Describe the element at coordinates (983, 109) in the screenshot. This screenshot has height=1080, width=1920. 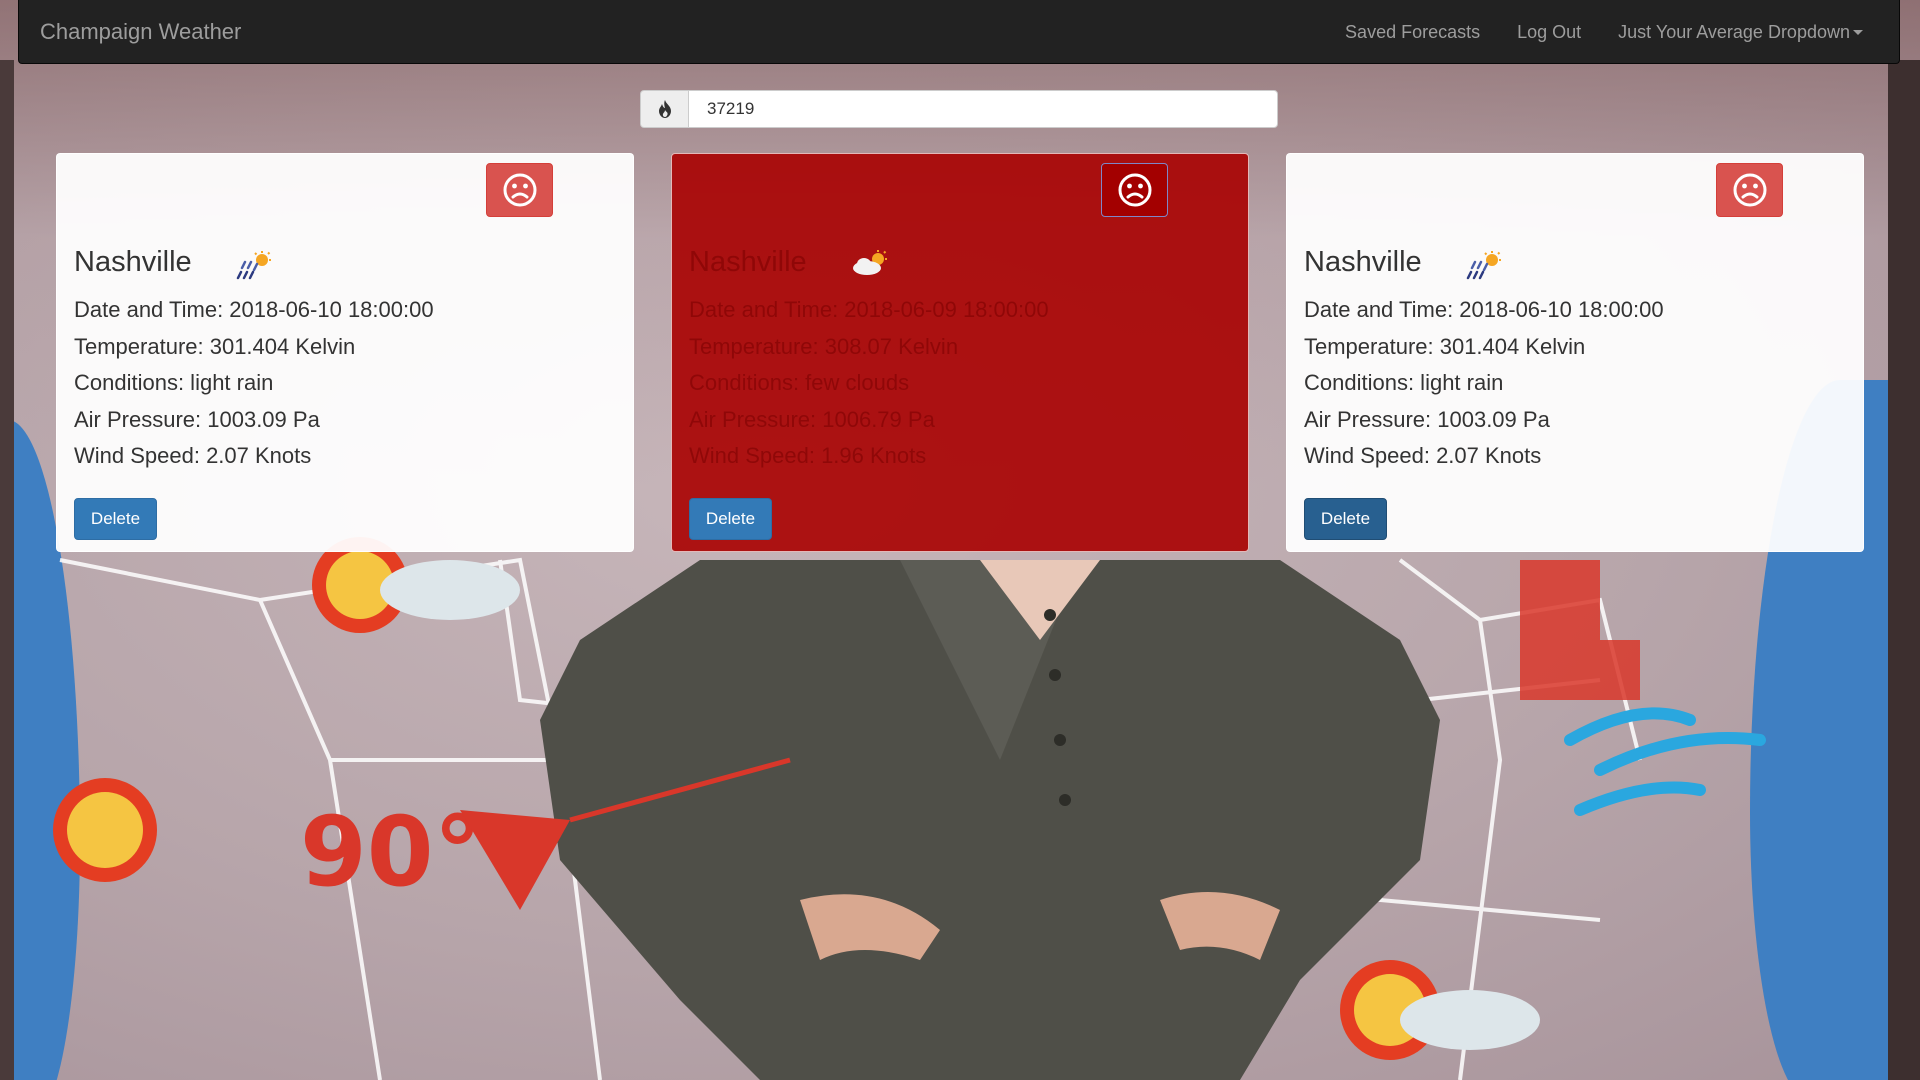
I see `zip-search-input` at that location.